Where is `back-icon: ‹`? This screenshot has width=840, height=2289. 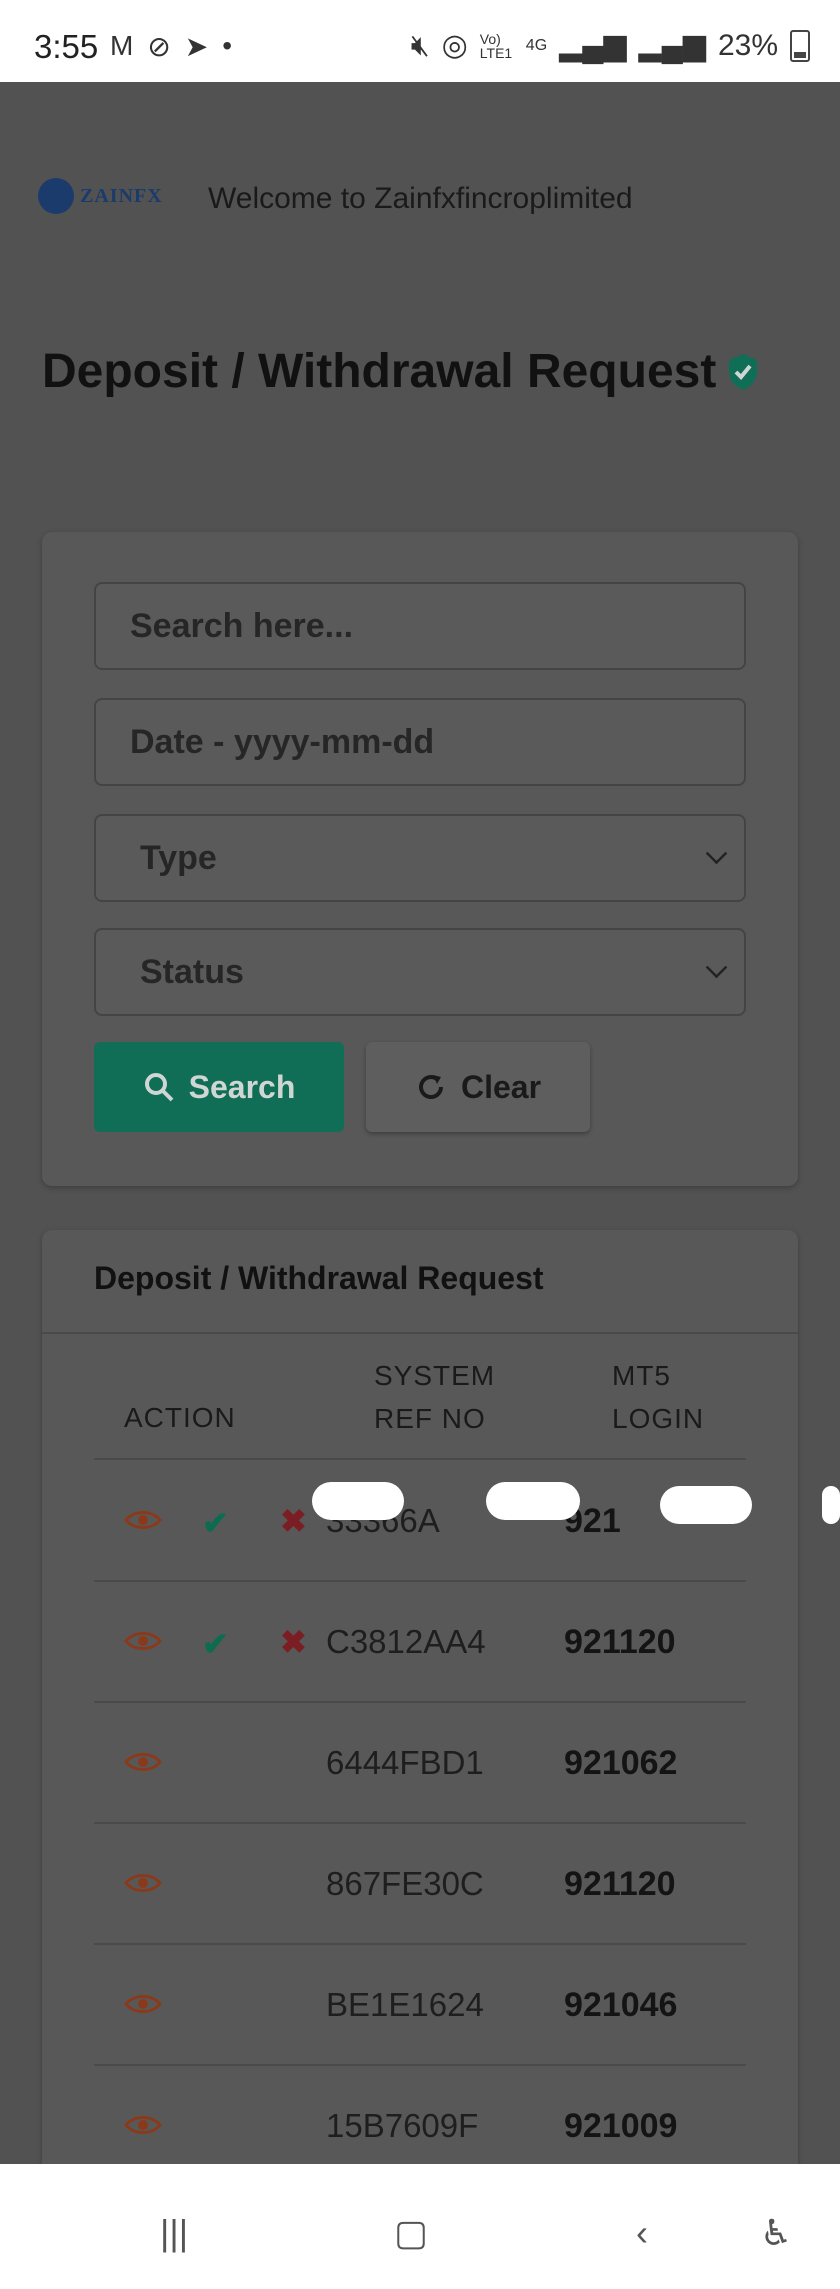
back-icon: ‹ is located at coordinates (642, 2233).